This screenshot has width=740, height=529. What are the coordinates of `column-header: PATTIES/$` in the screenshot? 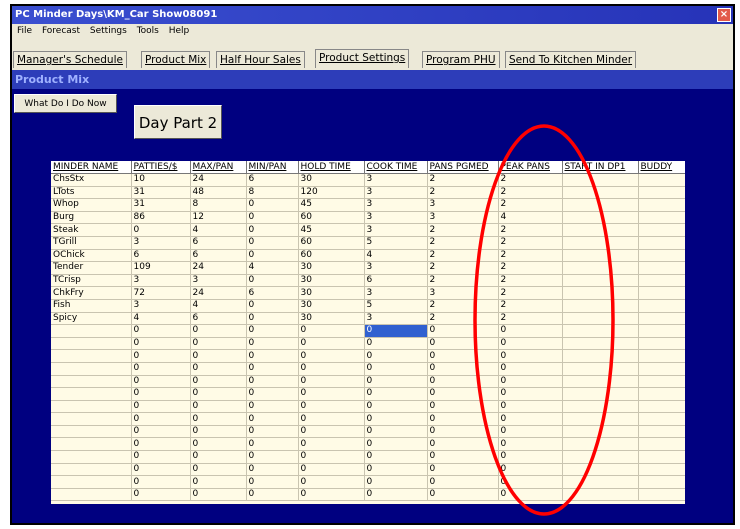 It's located at (161, 167).